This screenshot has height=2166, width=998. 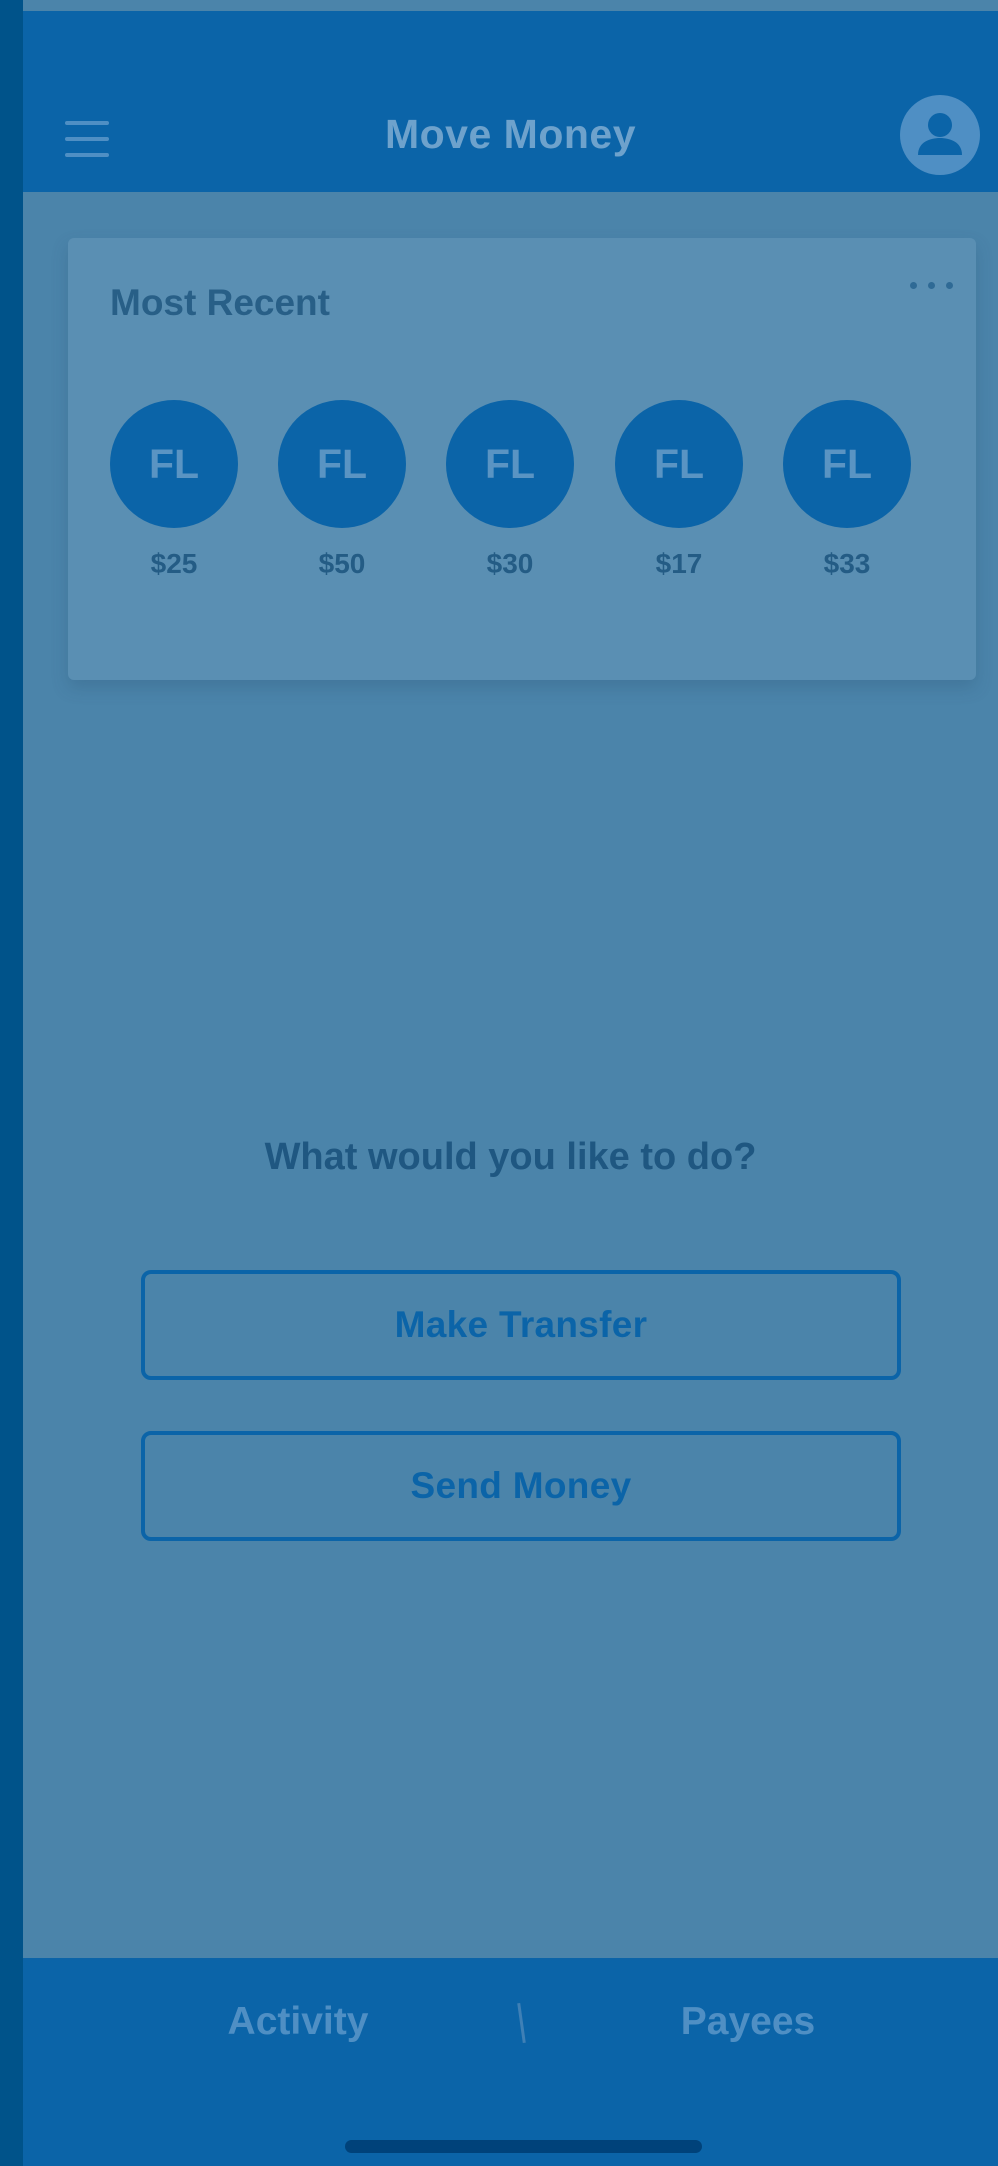 What do you see at coordinates (679, 563) in the screenshot?
I see `payee-amount: $17` at bounding box center [679, 563].